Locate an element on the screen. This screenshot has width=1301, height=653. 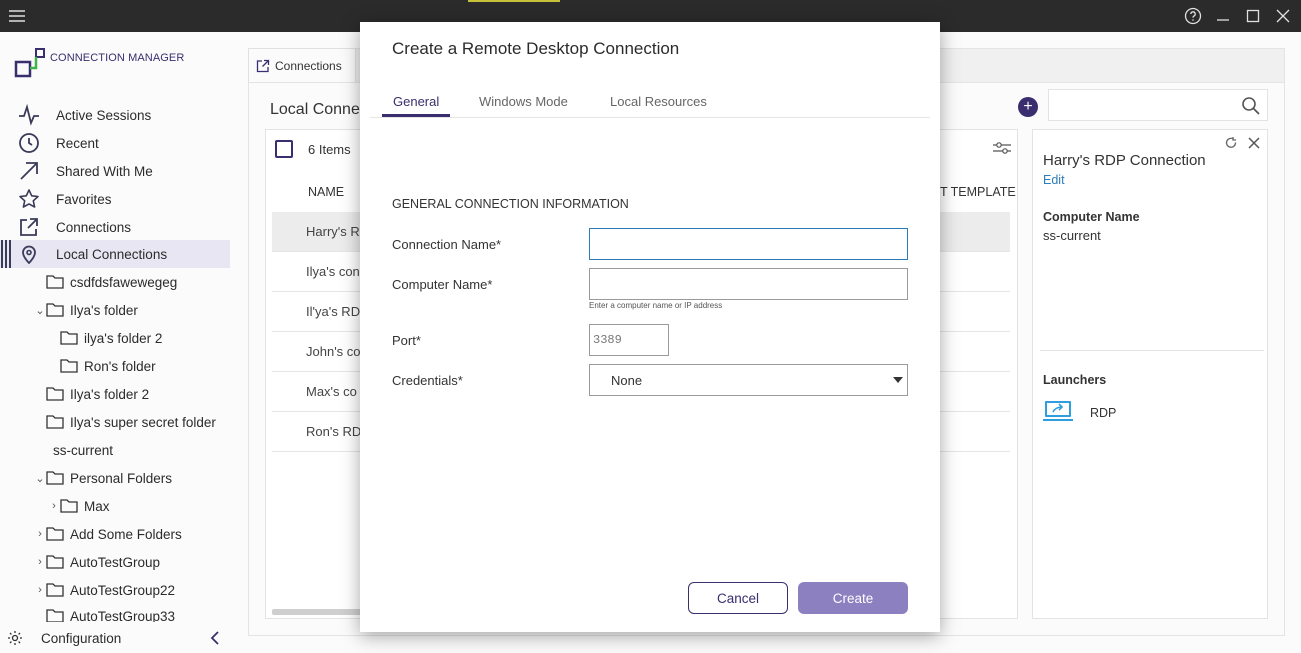
collapse-sidebar-icon is located at coordinates (215, 638).